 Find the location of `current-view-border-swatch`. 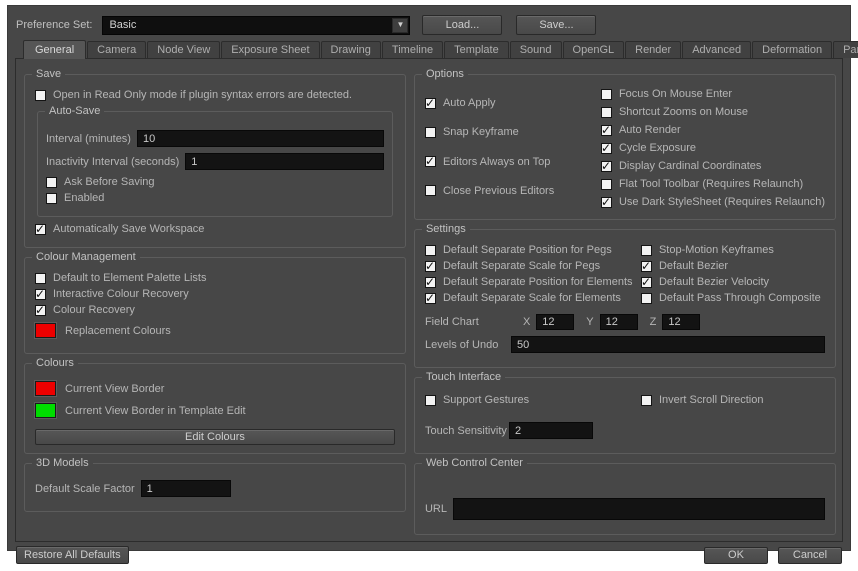

current-view-border-swatch is located at coordinates (45, 388).